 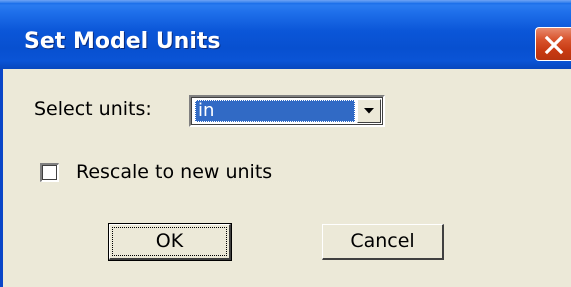 I want to click on ok-button: OK, so click(x=170, y=242).